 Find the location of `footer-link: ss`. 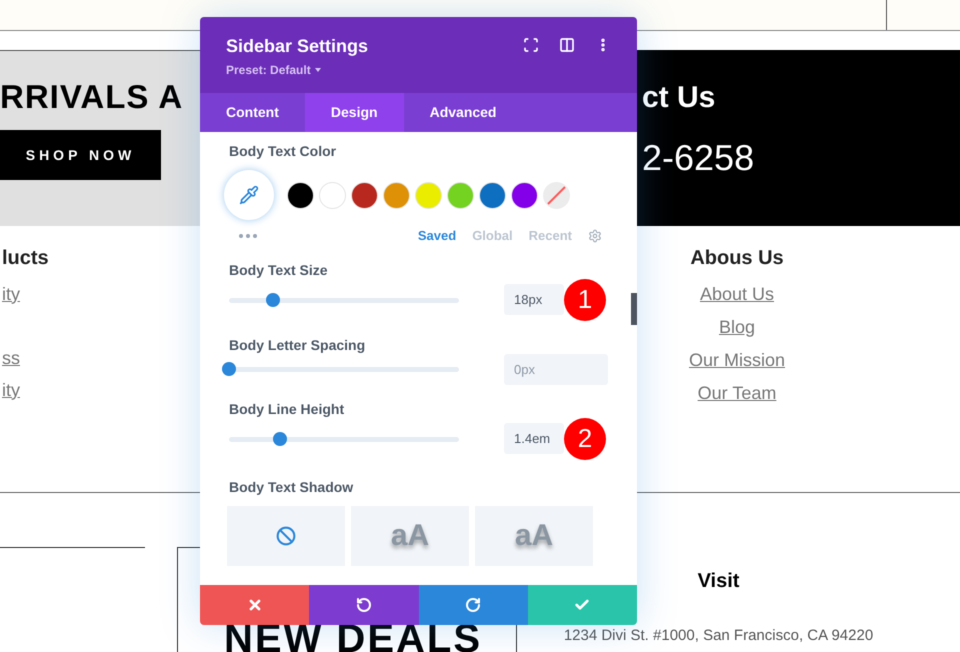

footer-link: ss is located at coordinates (11, 358).